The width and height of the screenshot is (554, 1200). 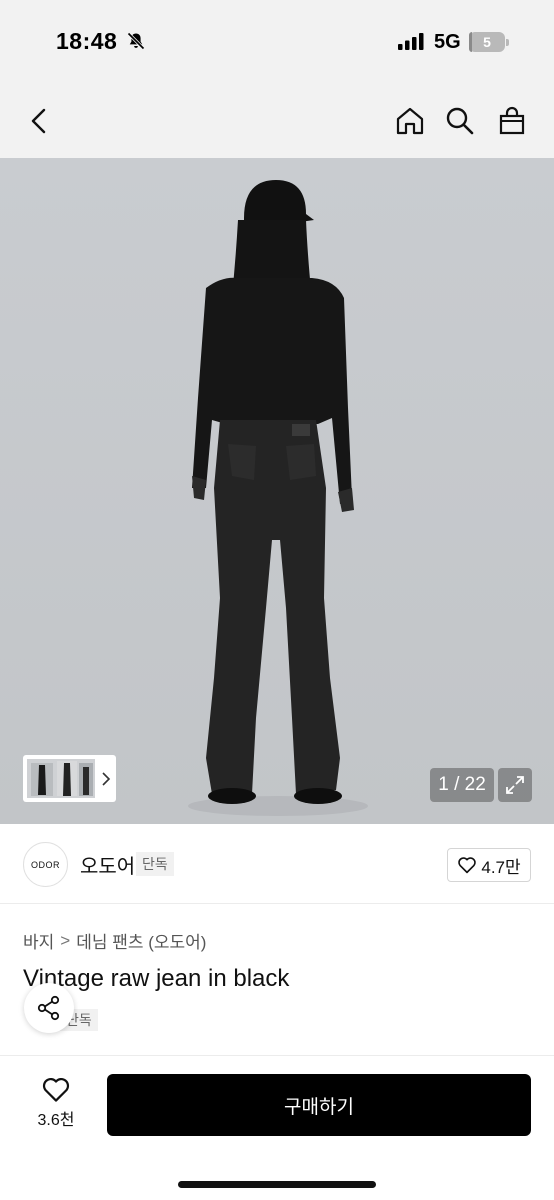 I want to click on shopping-bag-button, so click(x=512, y=121).